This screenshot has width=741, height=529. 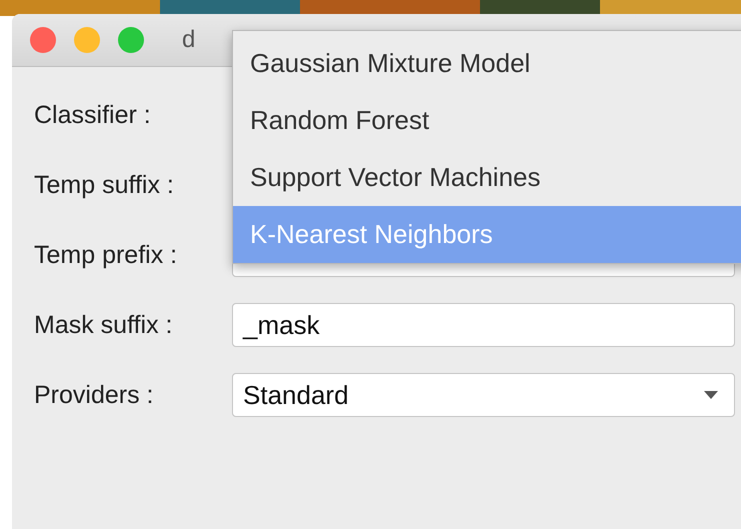 I want to click on close-button, so click(x=43, y=40).